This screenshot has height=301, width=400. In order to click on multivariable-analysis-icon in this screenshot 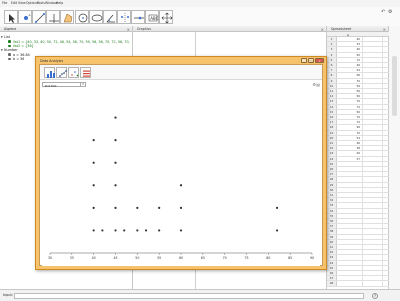, I will do `click(73, 72)`.